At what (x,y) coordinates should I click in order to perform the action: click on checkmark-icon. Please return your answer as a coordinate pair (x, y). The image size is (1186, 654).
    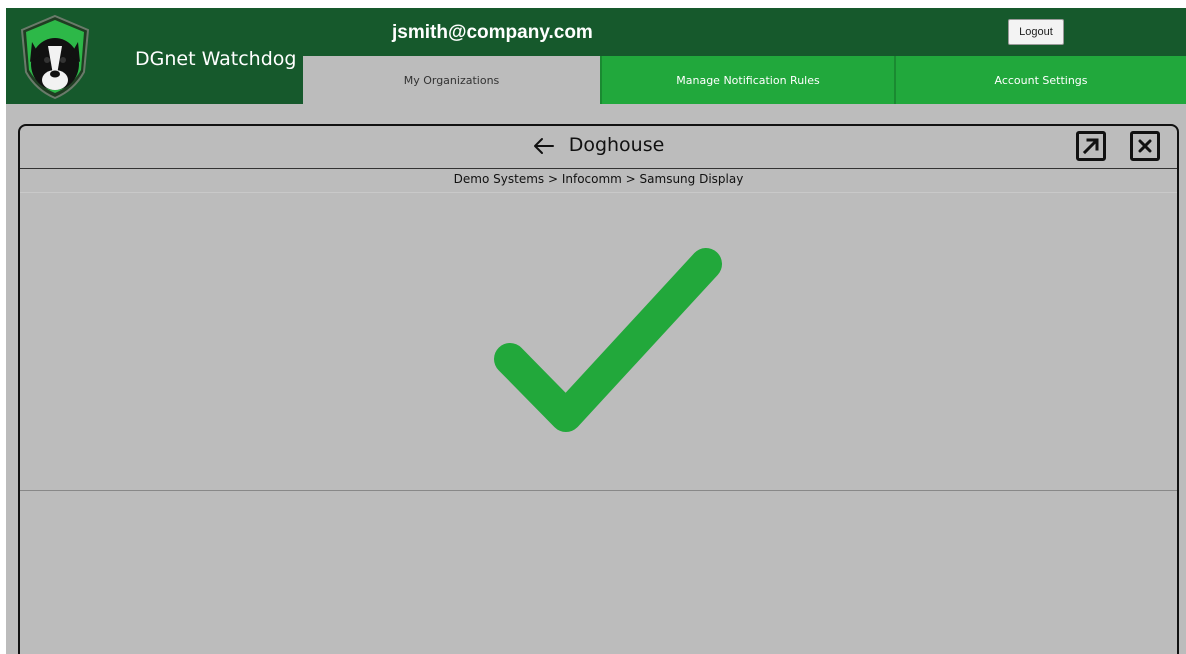
    Looking at the image, I should click on (608, 340).